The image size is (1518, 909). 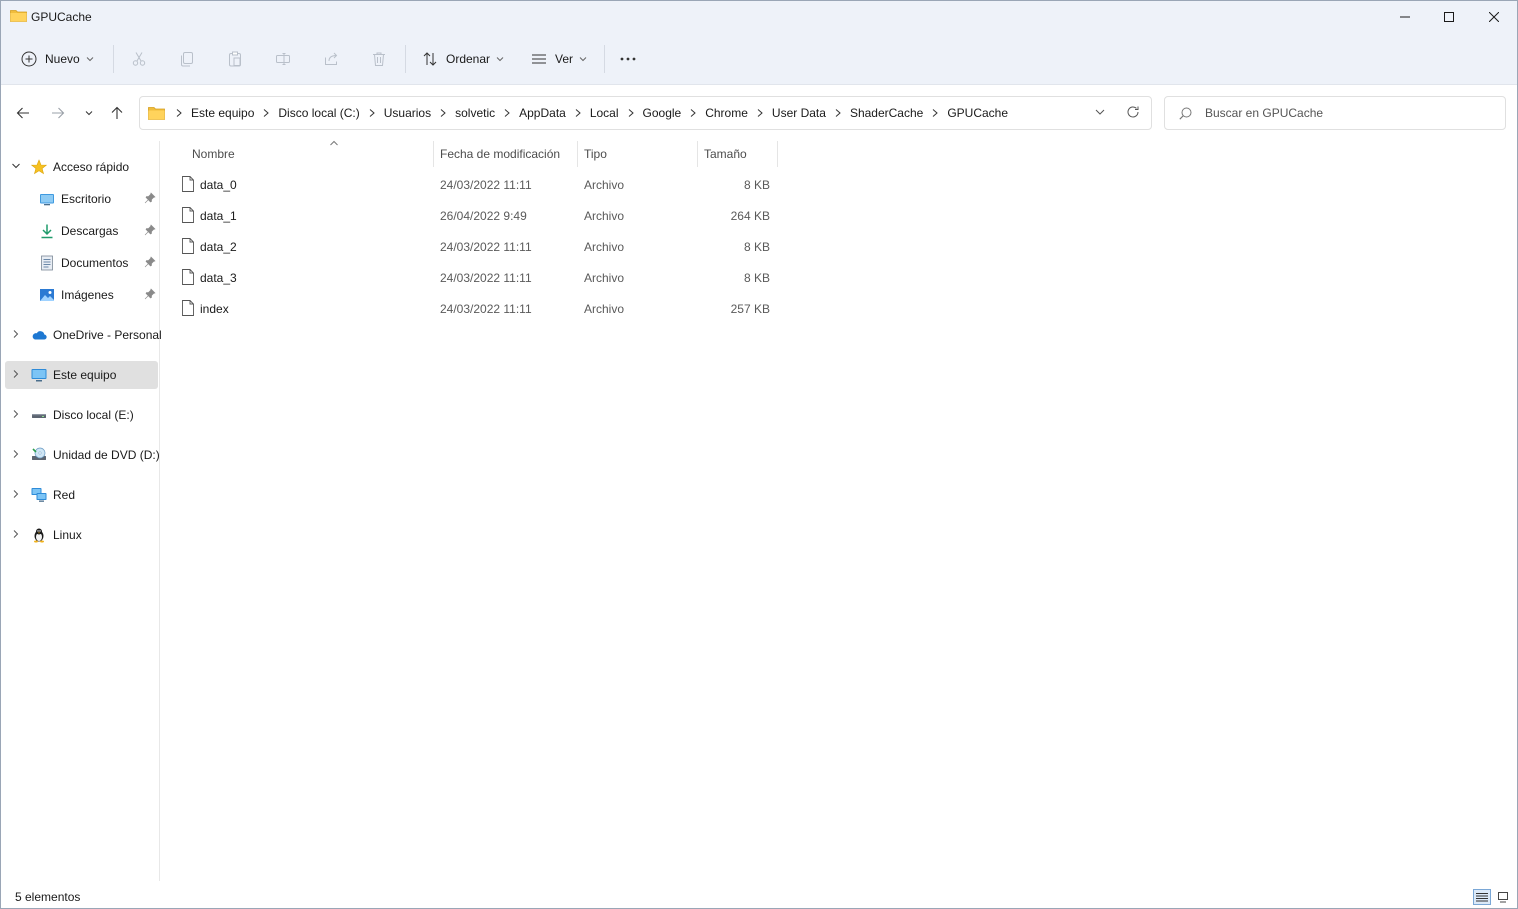 I want to click on close-button, so click(x=1494, y=17).